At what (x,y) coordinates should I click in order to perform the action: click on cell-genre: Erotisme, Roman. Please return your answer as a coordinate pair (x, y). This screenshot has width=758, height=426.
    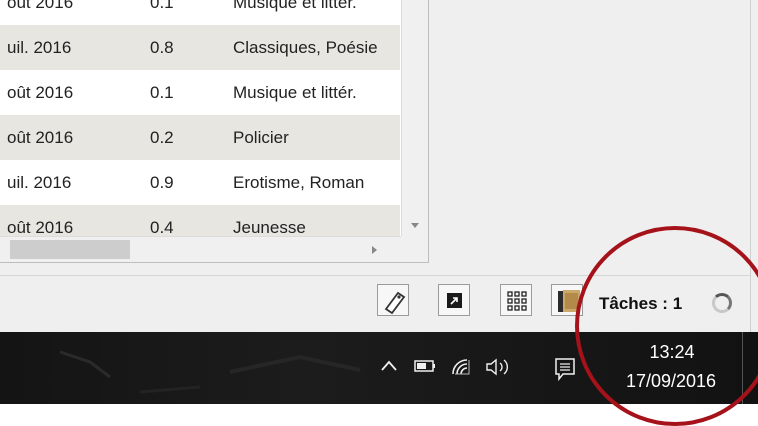
    Looking at the image, I should click on (299, 182).